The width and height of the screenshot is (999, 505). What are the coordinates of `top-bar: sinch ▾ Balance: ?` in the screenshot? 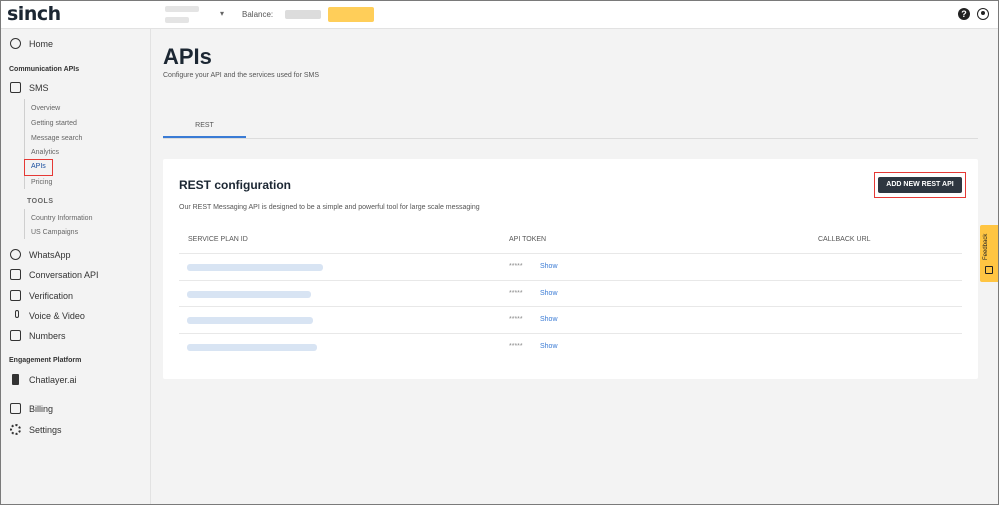 It's located at (499, 15).